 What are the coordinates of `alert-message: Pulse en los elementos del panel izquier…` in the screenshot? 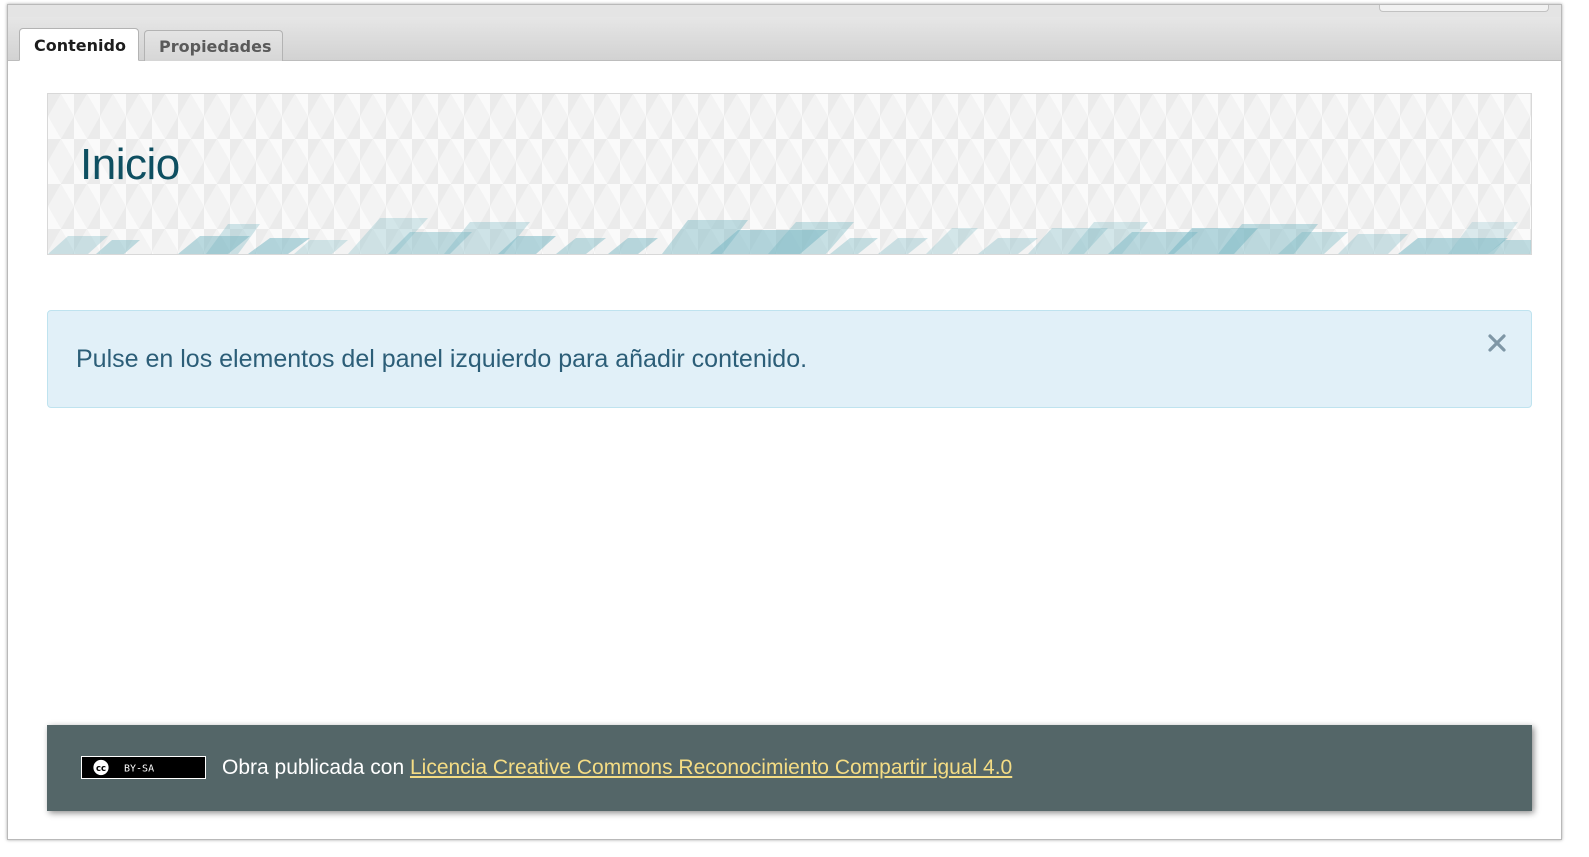 It's located at (442, 359).